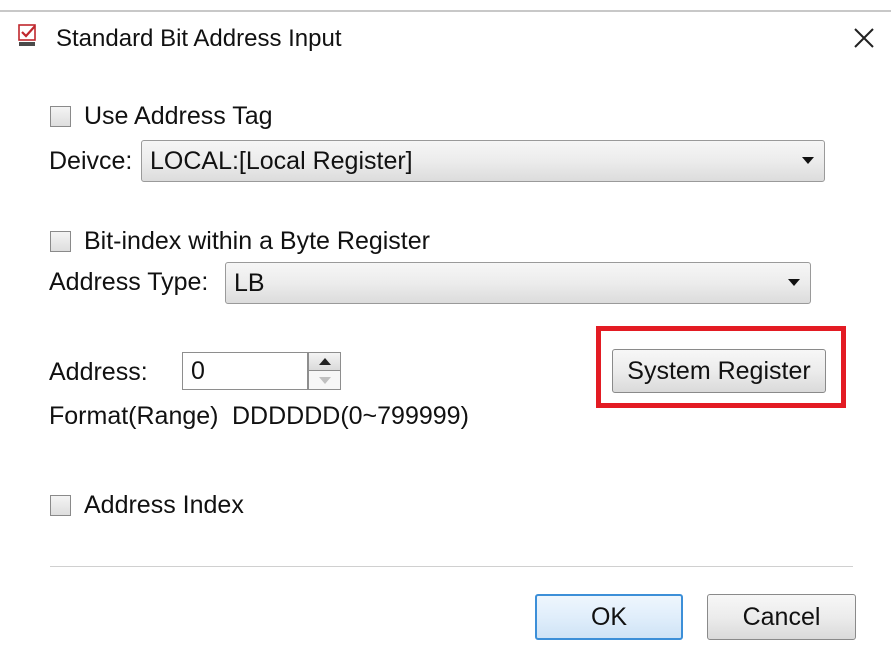 This screenshot has height=662, width=891. I want to click on checkmark-app-icon, so click(27, 35).